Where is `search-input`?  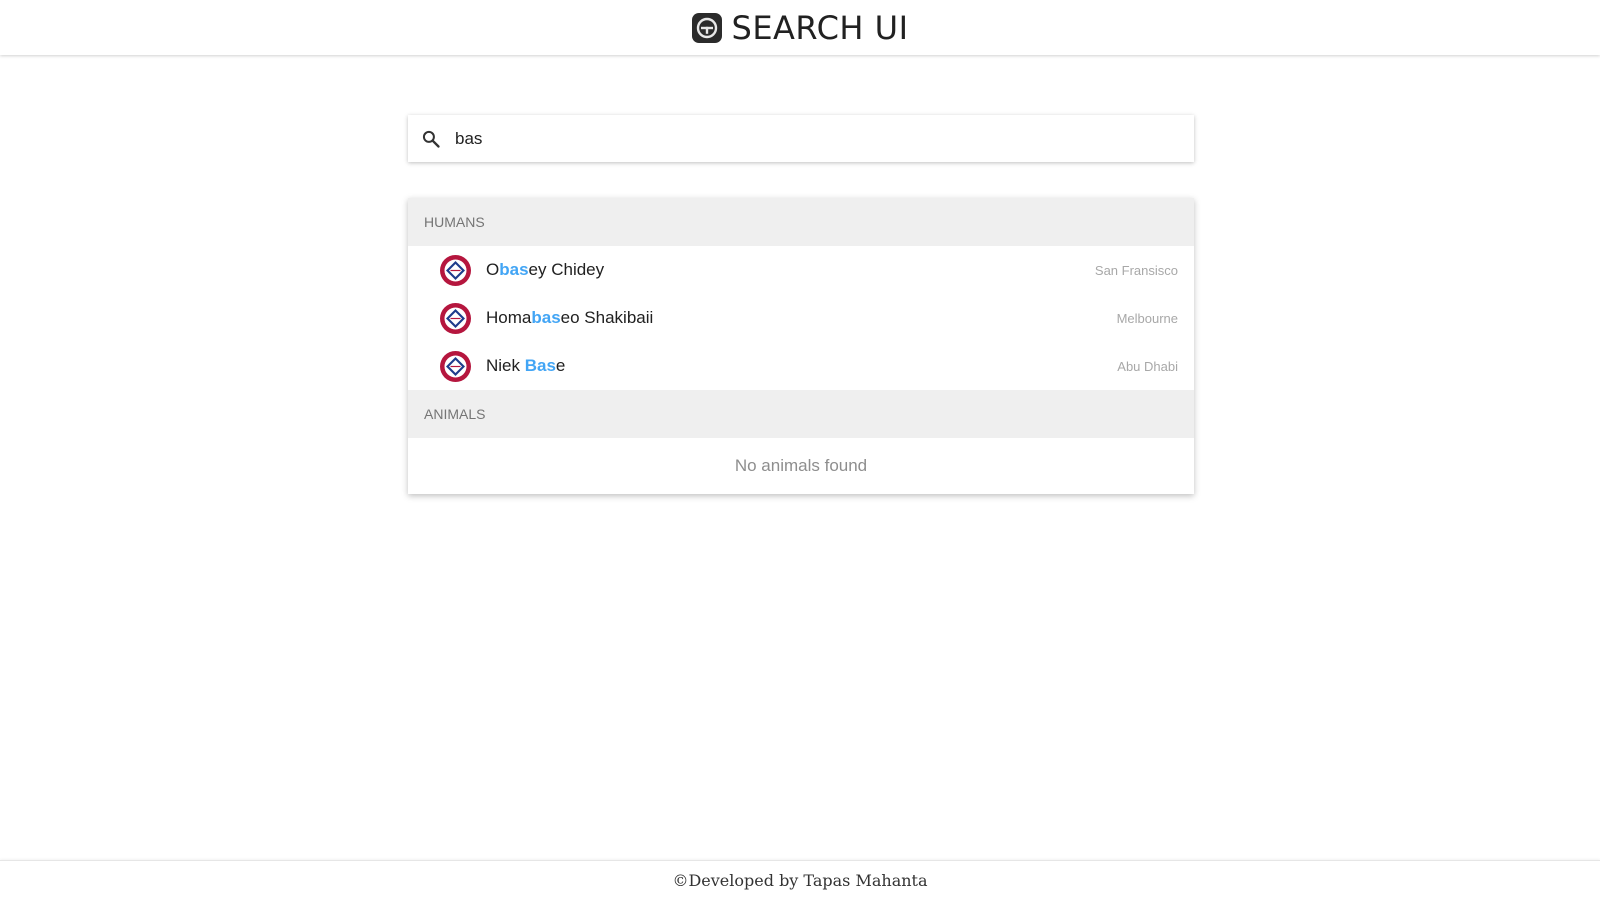 search-input is located at coordinates (824, 138).